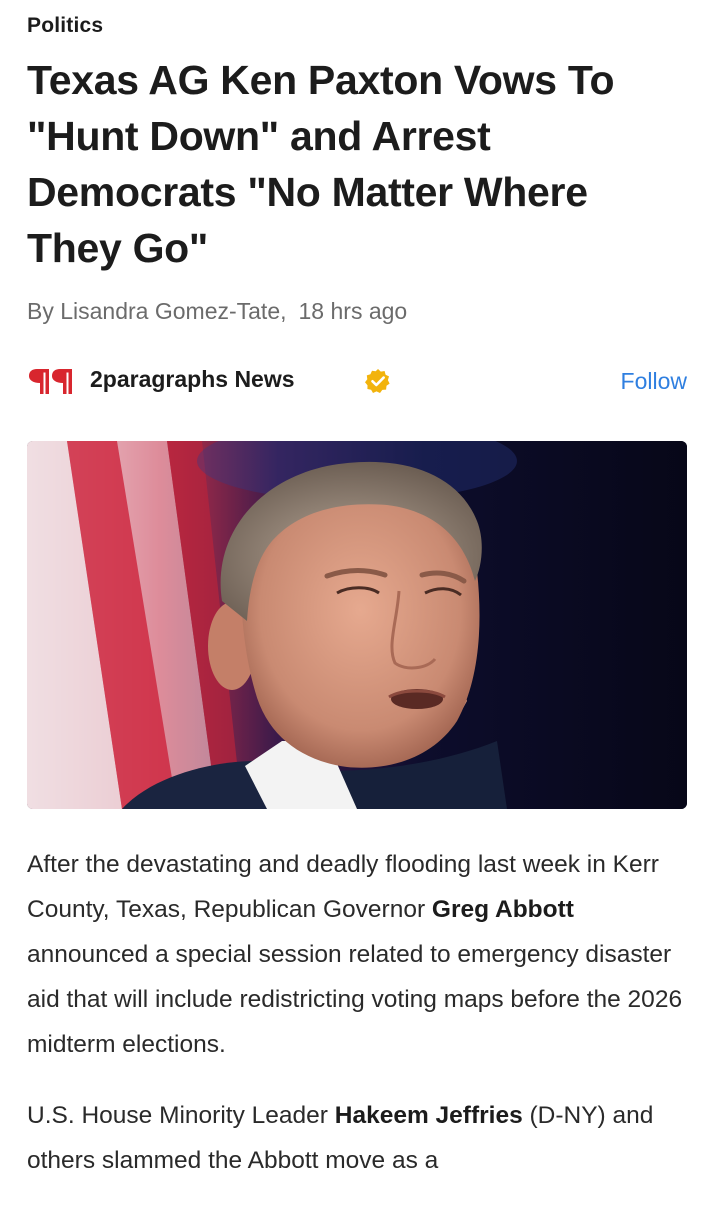 The height and width of the screenshot is (1209, 714). I want to click on follow-button: Follow, so click(654, 381).